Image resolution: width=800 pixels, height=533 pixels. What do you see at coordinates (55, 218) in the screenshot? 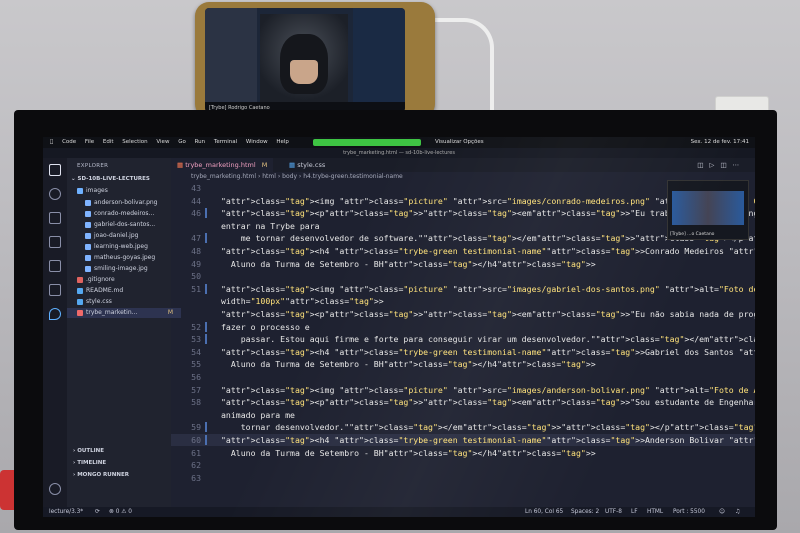
I see `source-control-icon` at bounding box center [55, 218].